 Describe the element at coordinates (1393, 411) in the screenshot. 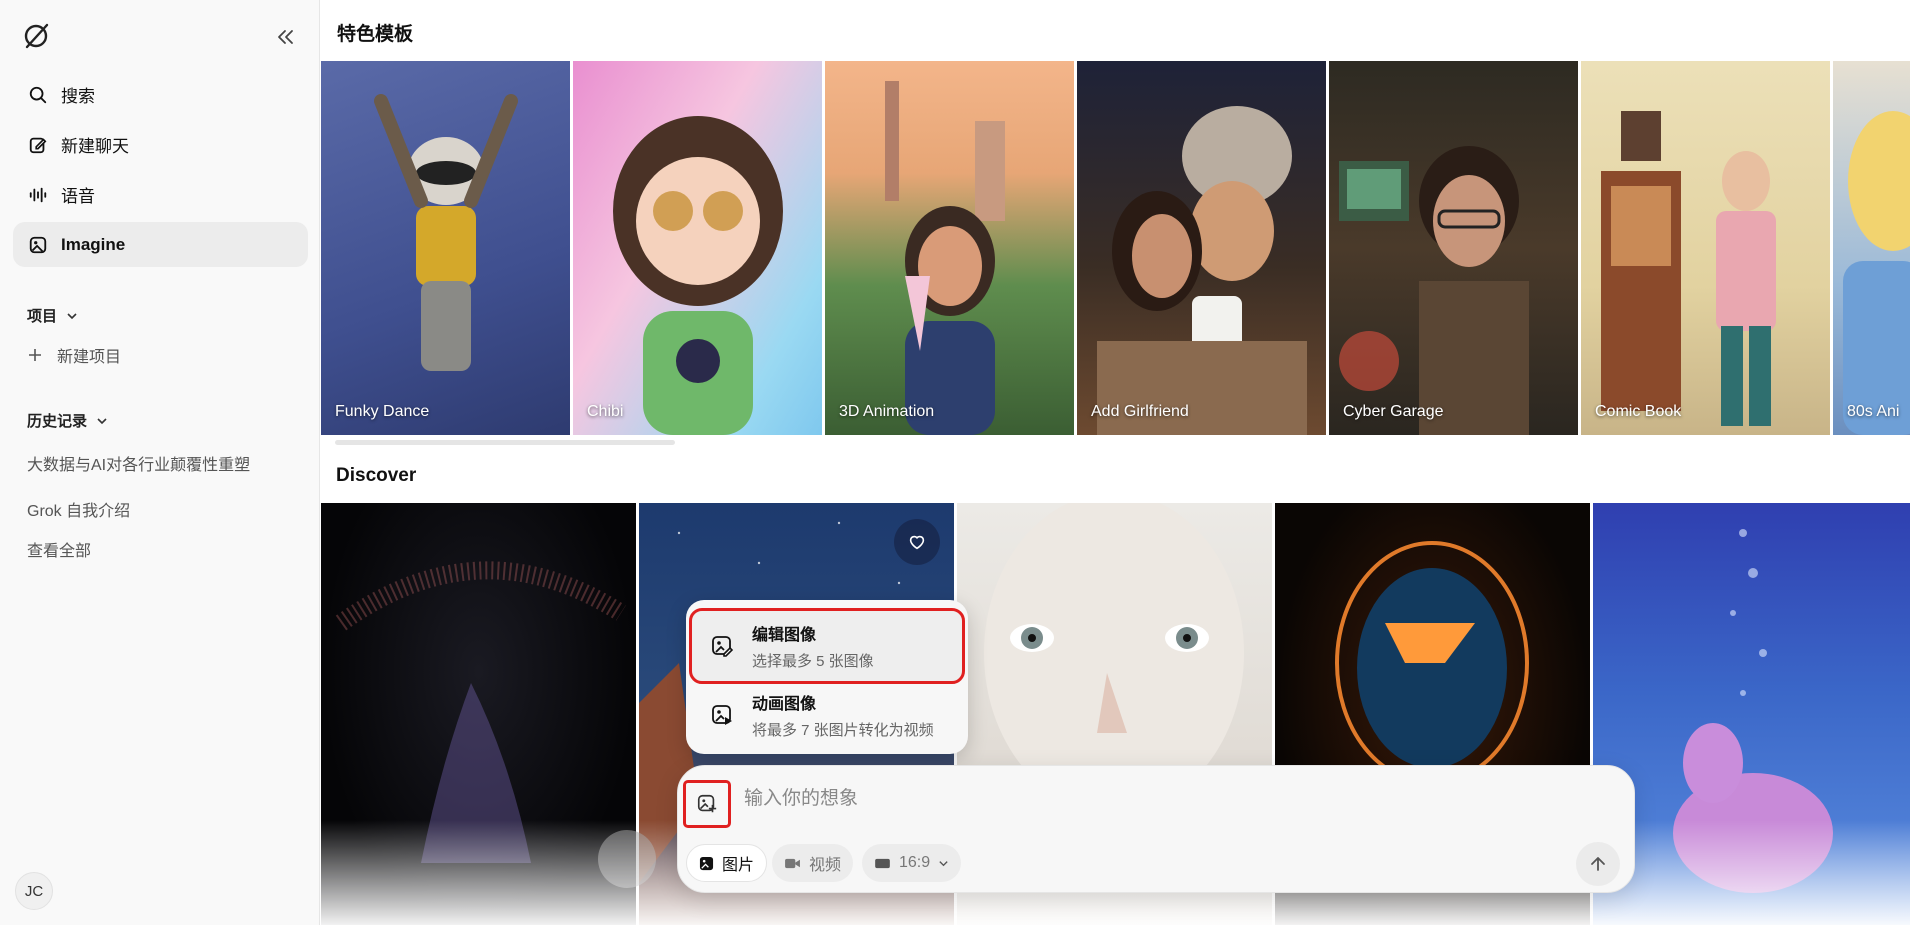

I see `template-label: Cyber Garage` at that location.